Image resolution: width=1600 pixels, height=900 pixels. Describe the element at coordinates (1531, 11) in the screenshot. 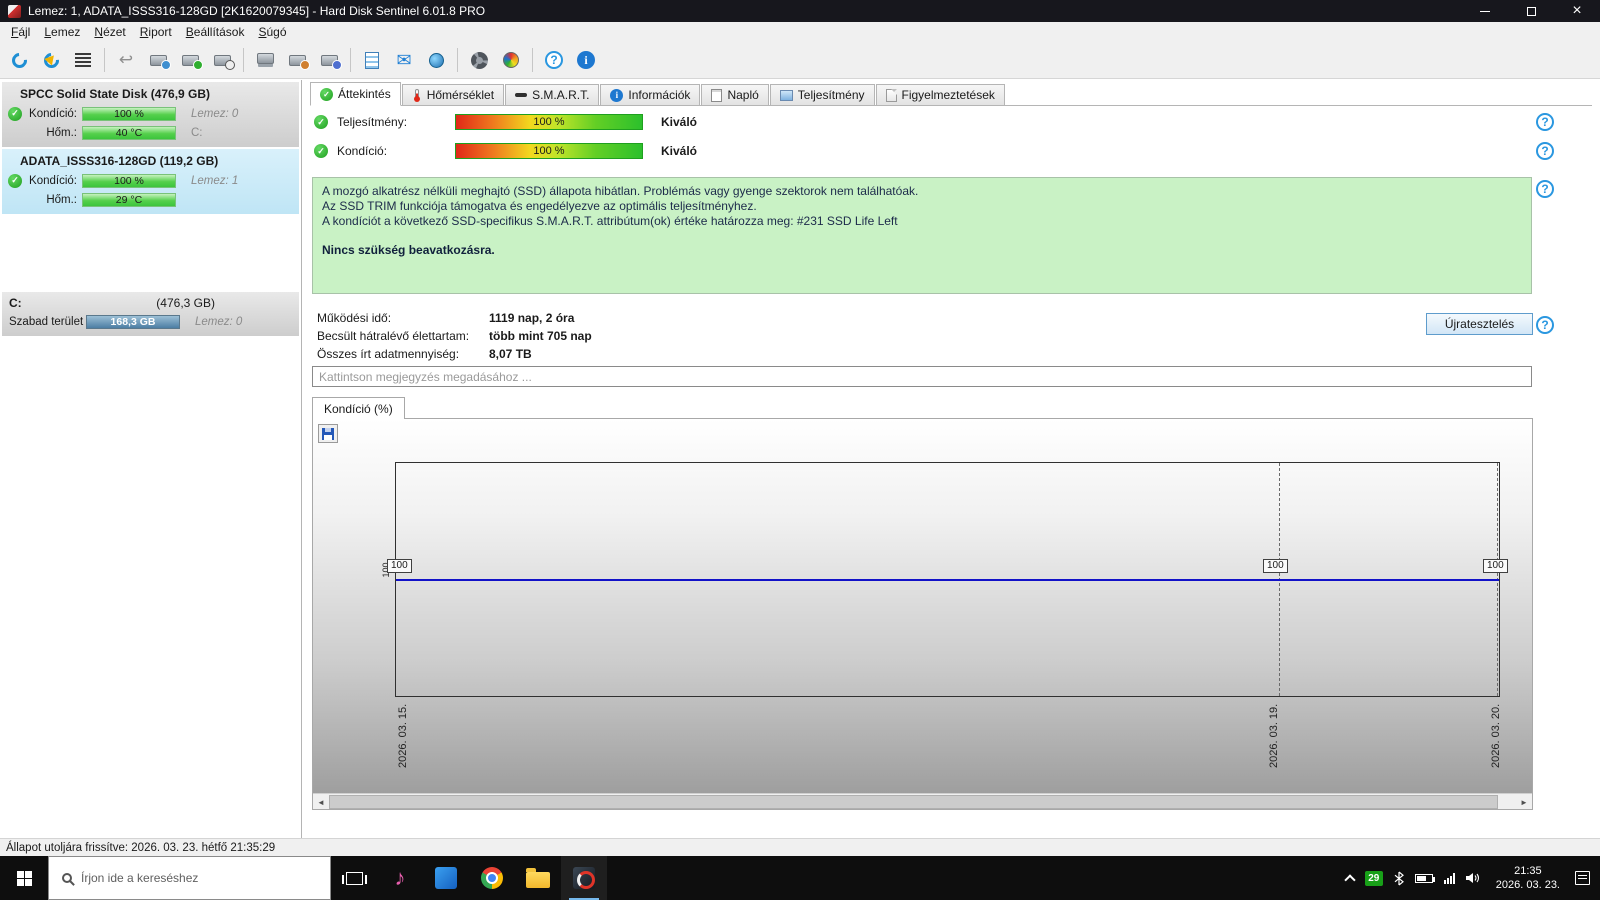

I see `maximize-button` at that location.